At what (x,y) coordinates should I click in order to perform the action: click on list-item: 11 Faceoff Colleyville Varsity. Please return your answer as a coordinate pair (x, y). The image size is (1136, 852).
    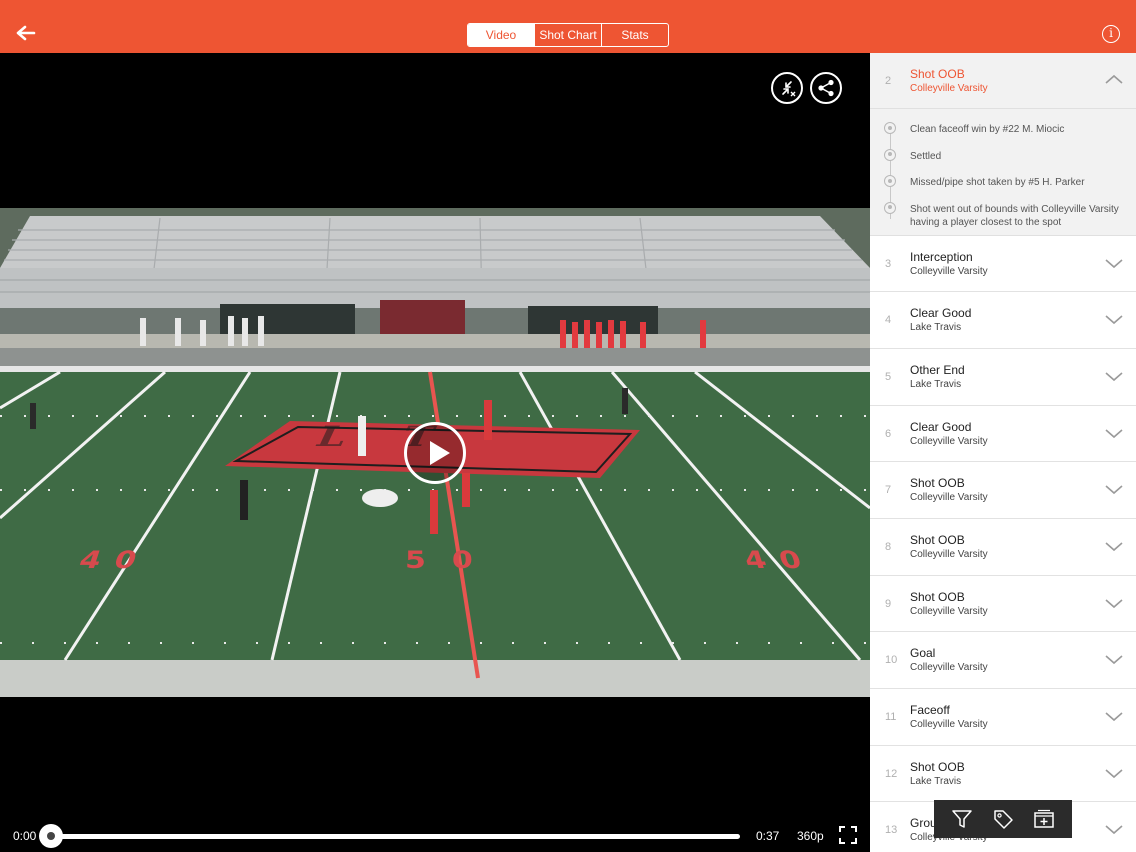
    Looking at the image, I should click on (1003, 717).